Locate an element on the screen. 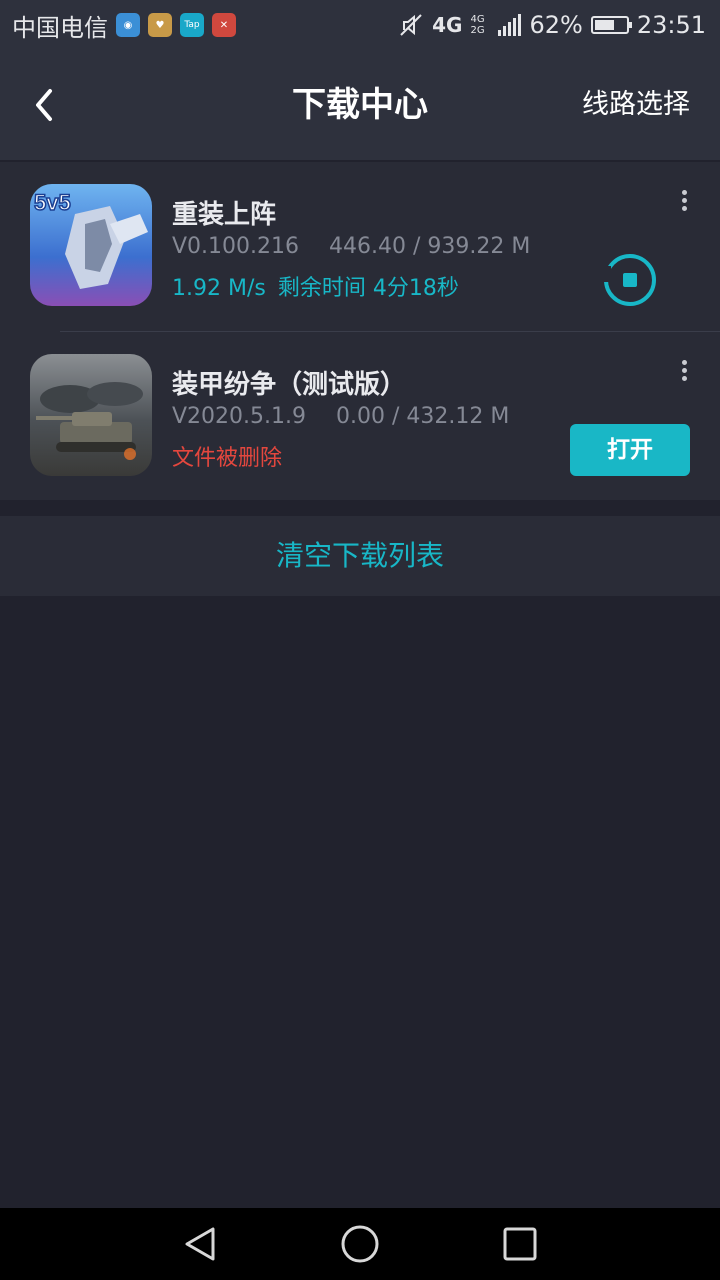 The height and width of the screenshot is (1280, 720). game-icon-tank is located at coordinates (91, 415).